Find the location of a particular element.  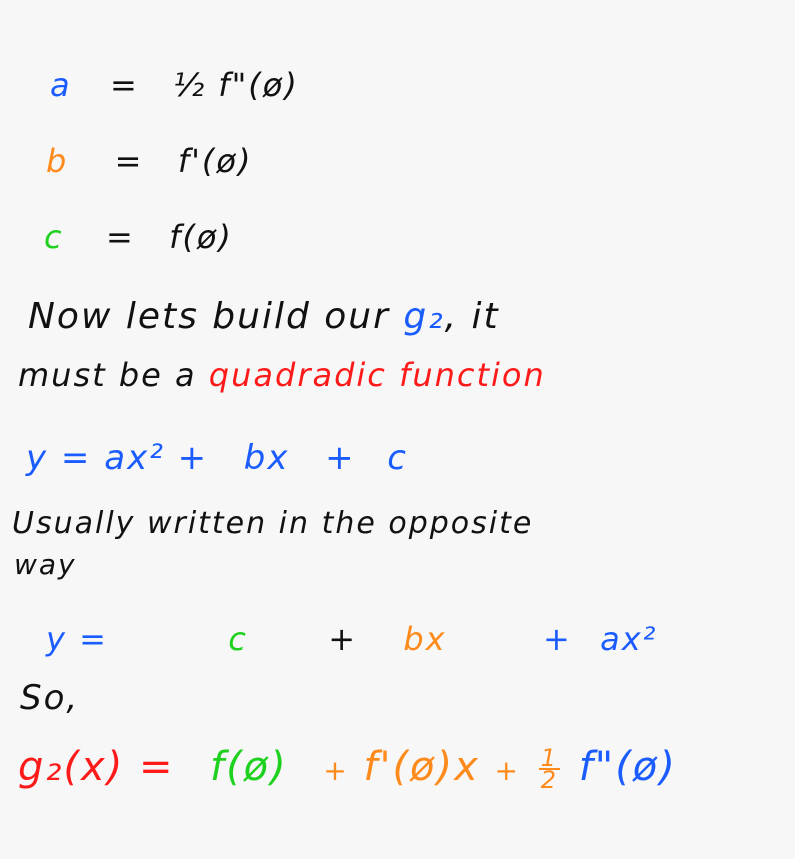

sentence-opposite-text: Usually written in the opposite is located at coordinates (273, 523).